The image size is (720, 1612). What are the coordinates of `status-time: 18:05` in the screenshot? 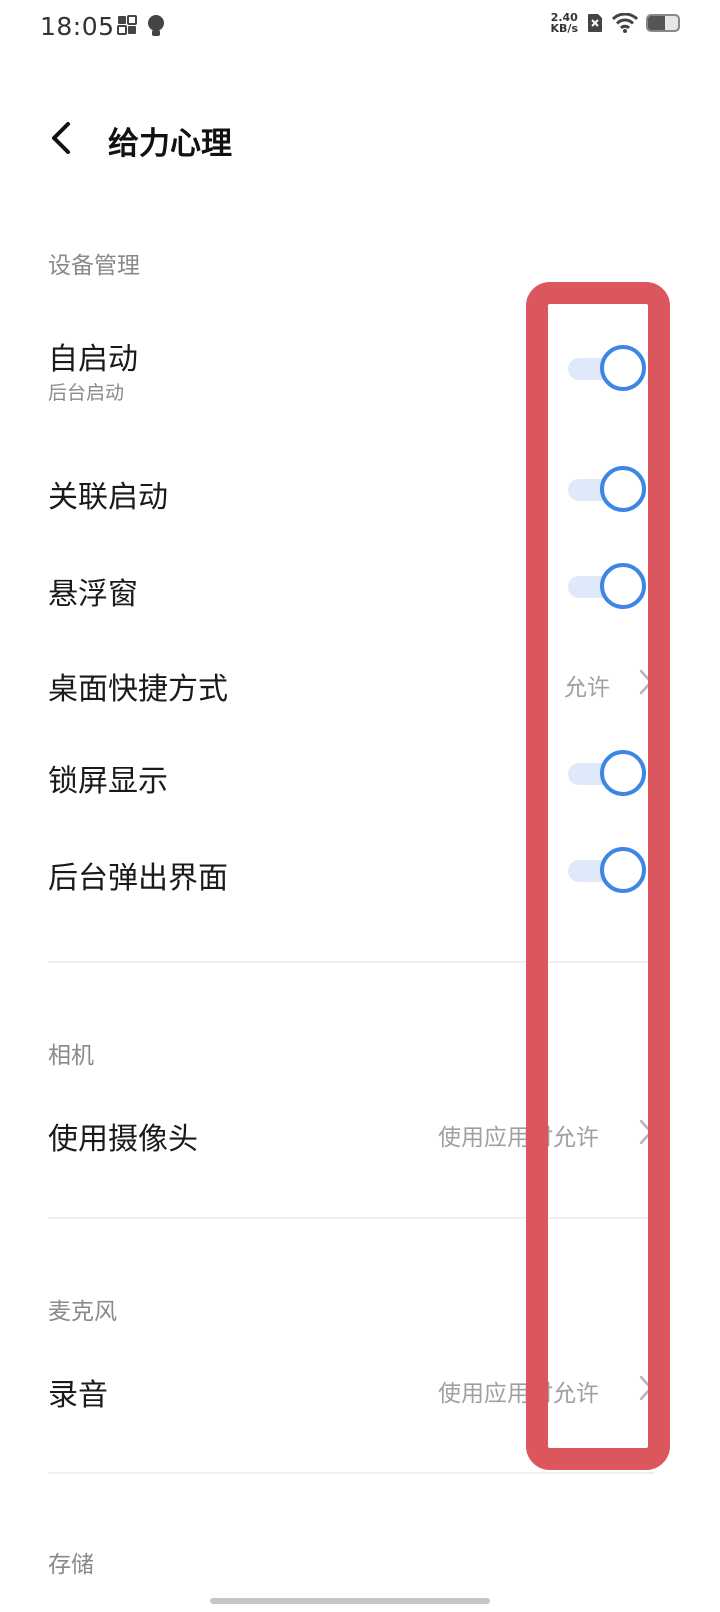 It's located at (77, 26).